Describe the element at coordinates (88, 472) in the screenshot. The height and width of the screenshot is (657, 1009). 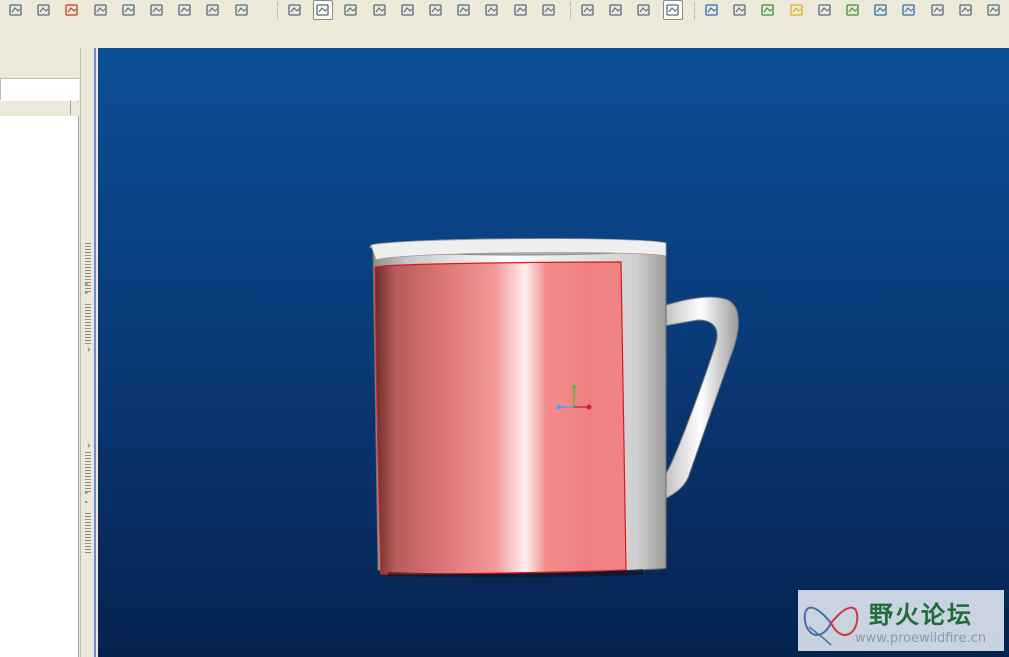
I see `splitter-grip-lower` at that location.